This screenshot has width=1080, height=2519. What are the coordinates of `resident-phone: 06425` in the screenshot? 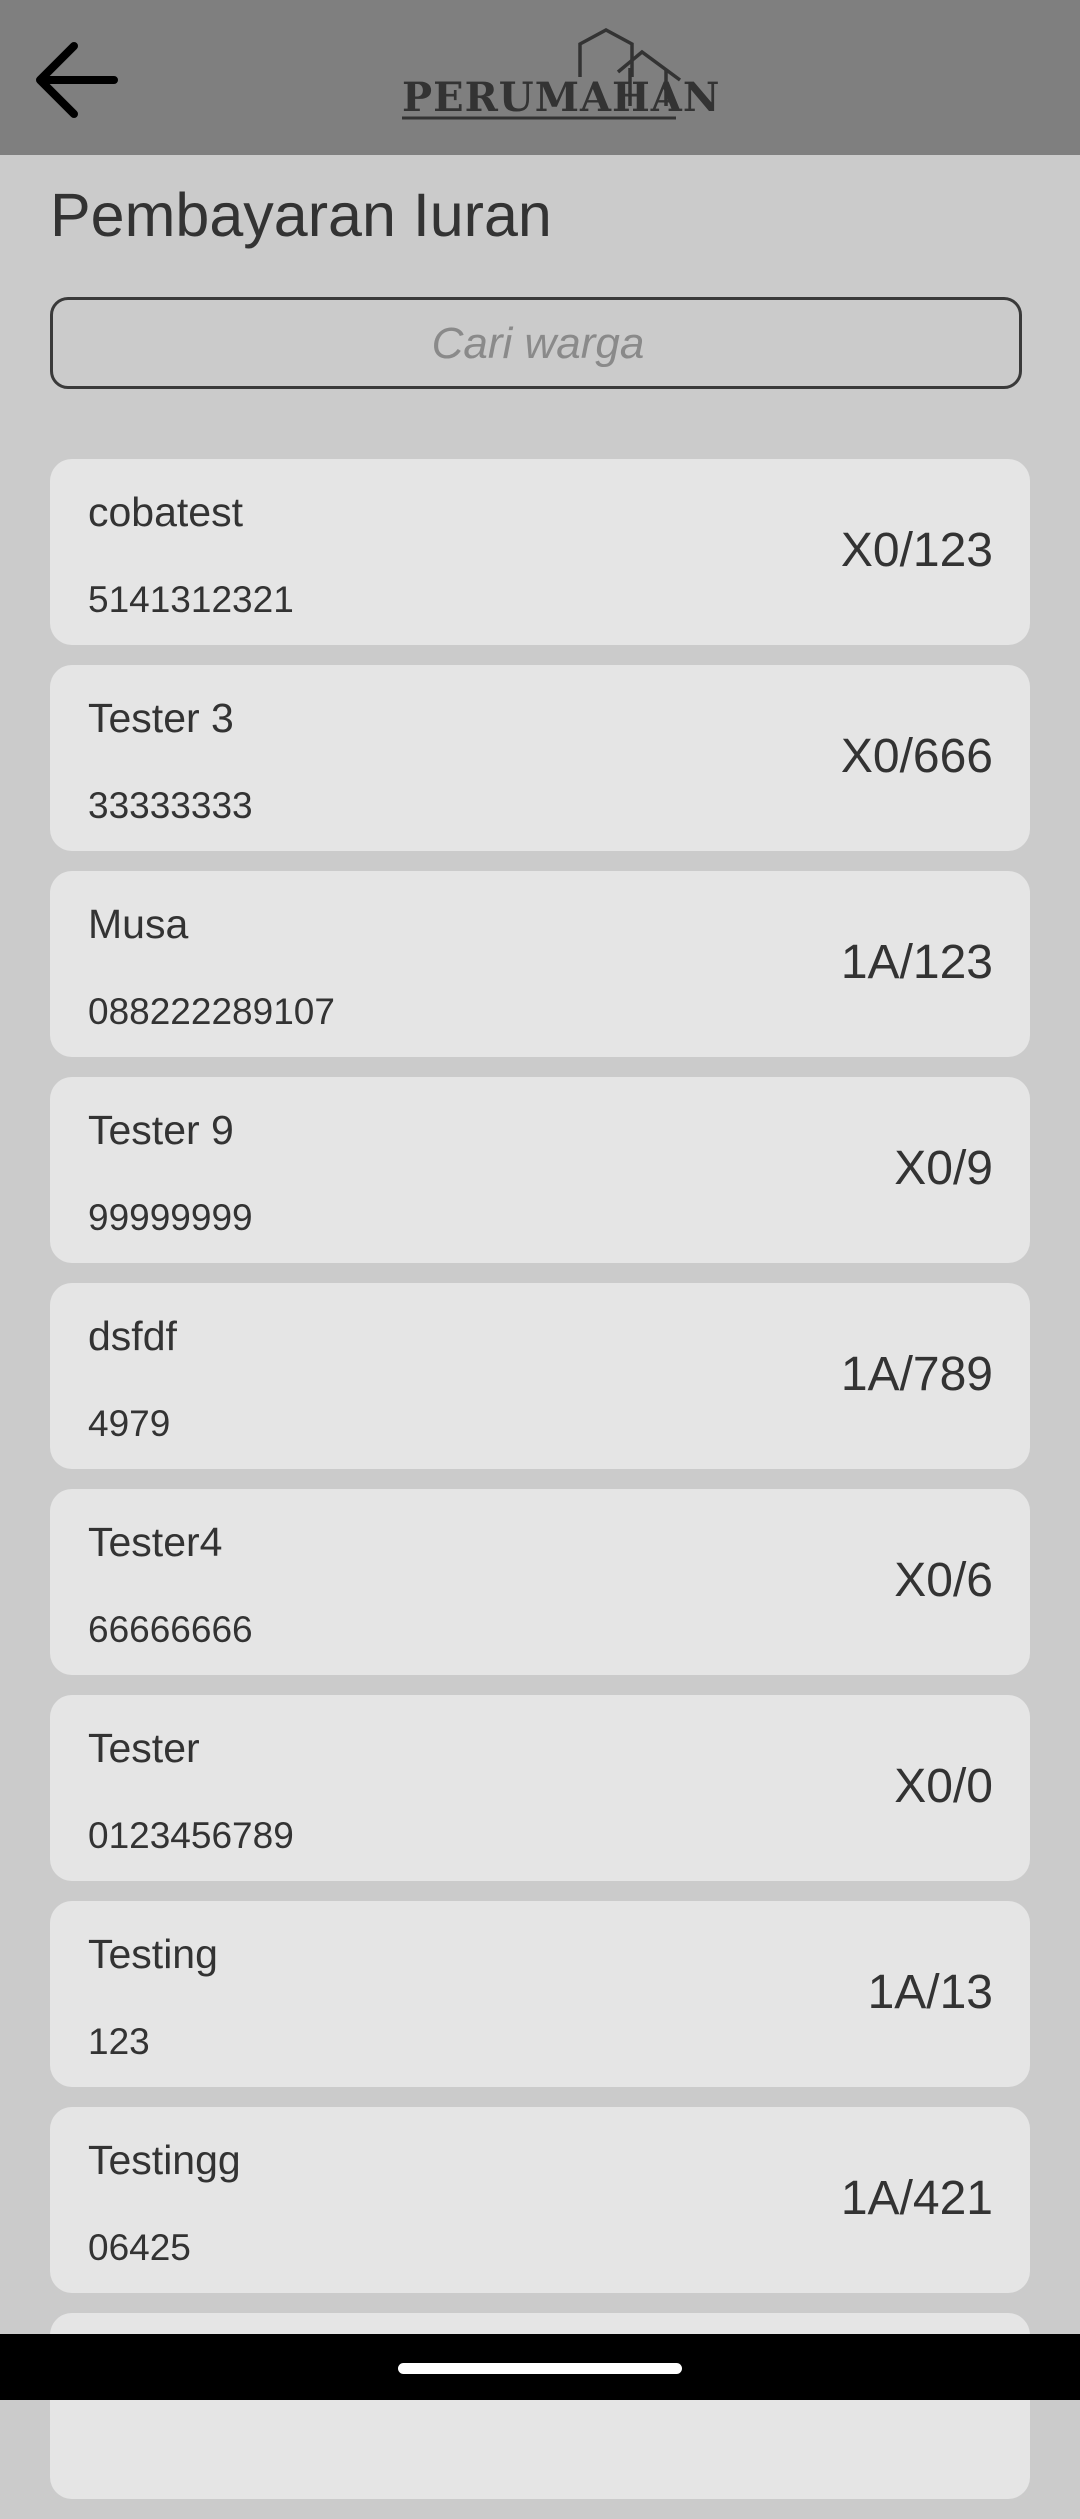 It's located at (139, 2247).